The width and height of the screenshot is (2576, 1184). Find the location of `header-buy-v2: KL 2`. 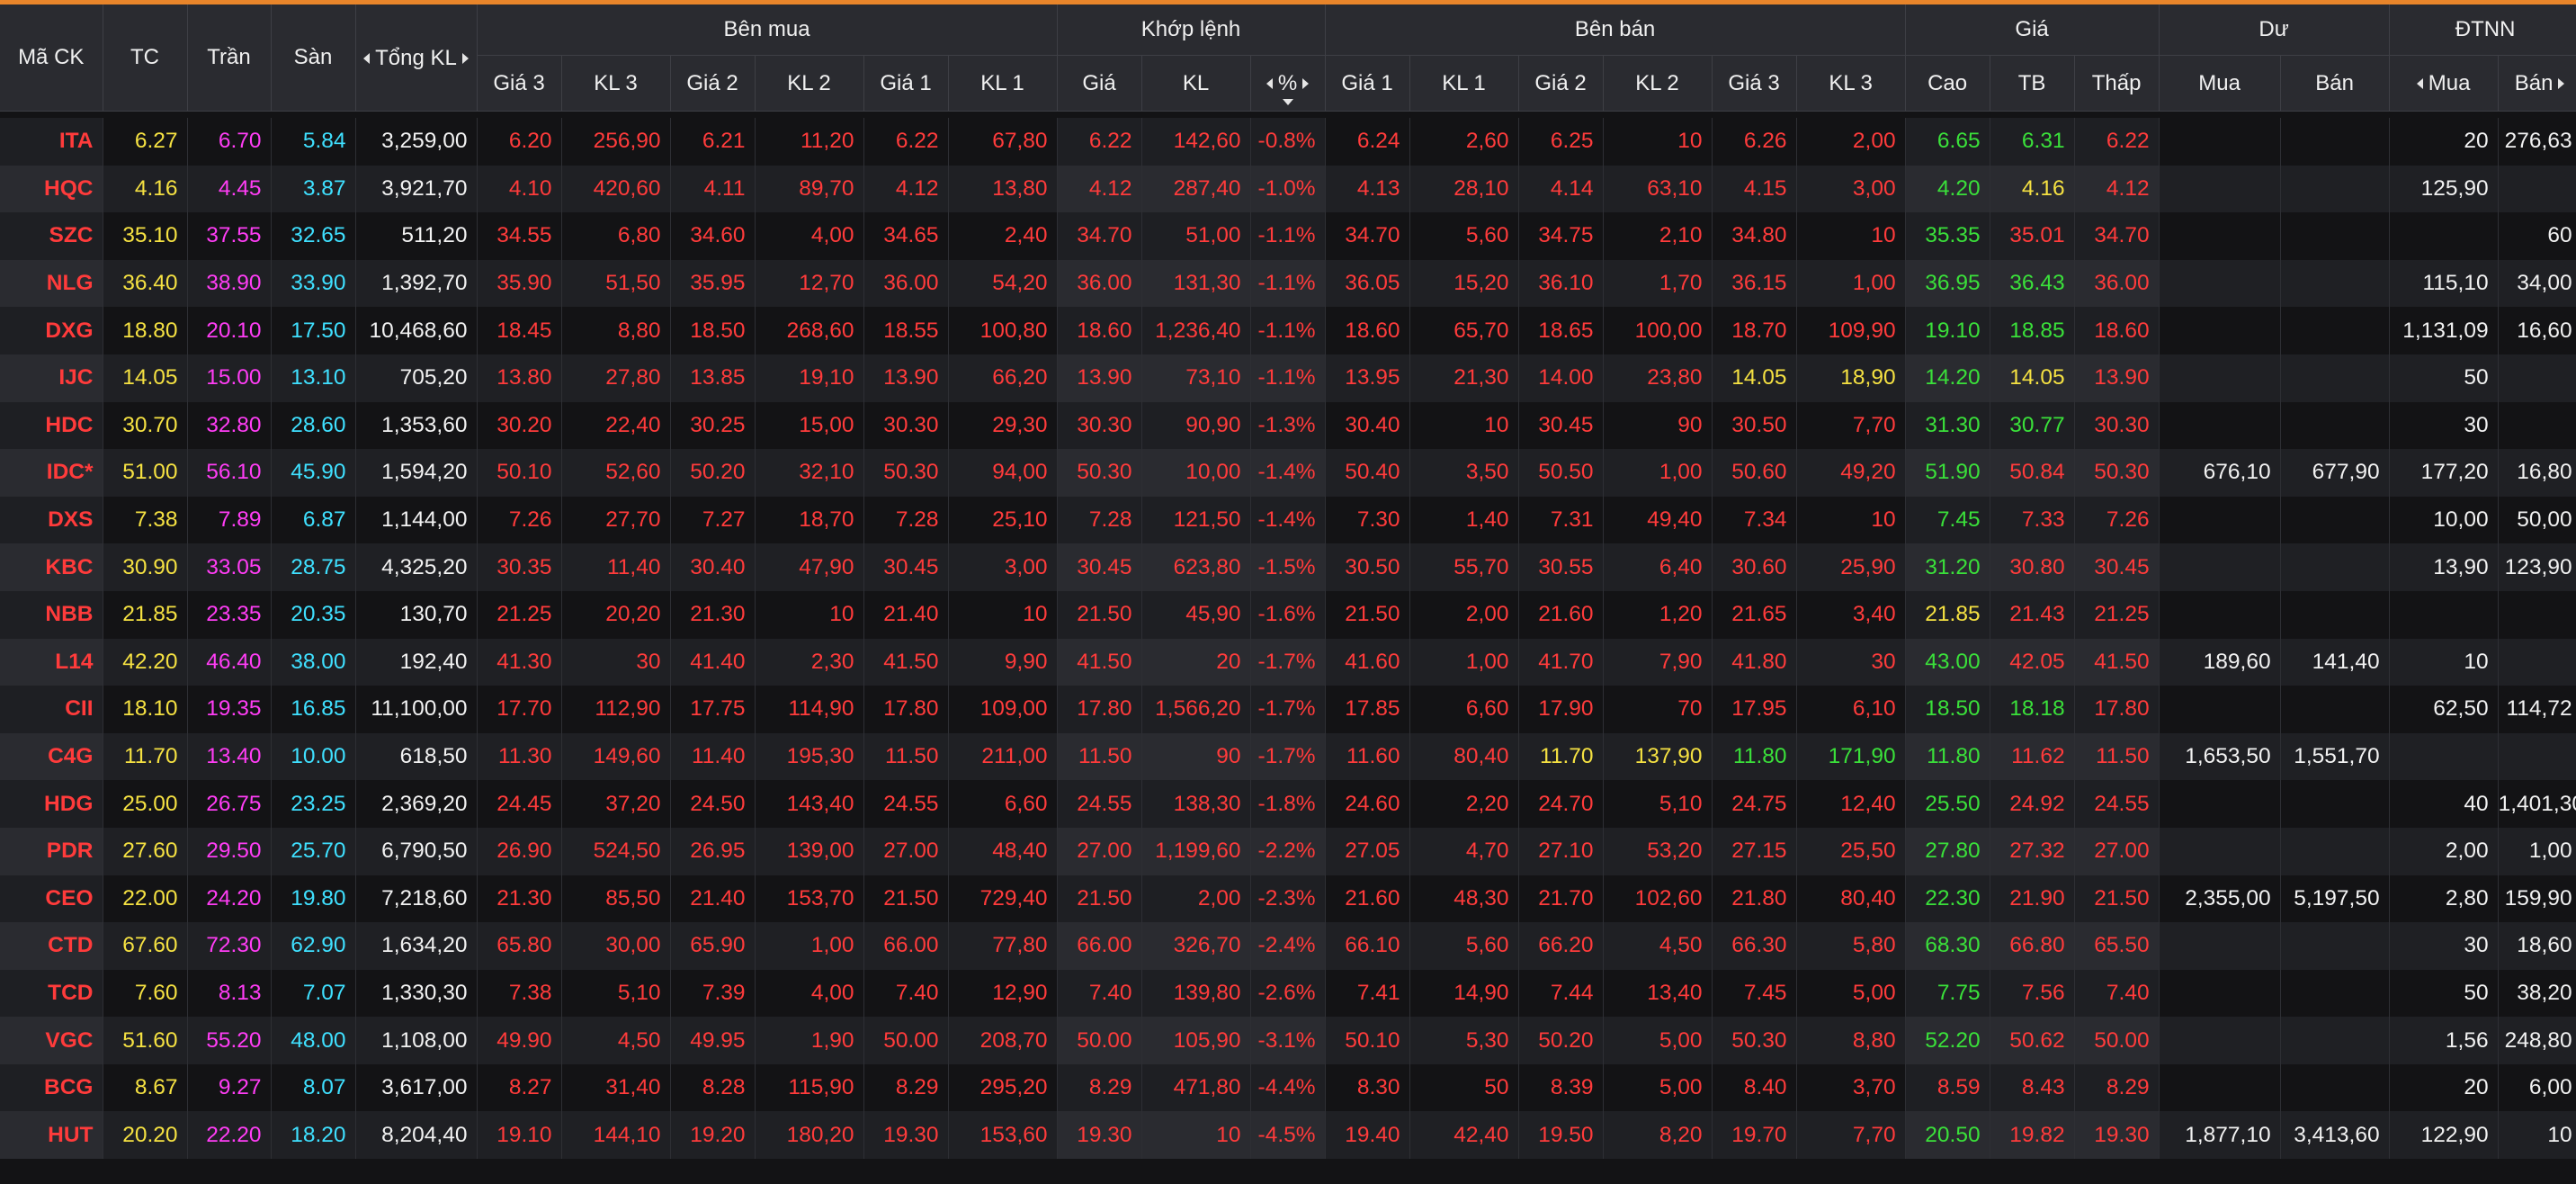

header-buy-v2: KL 2 is located at coordinates (809, 83).